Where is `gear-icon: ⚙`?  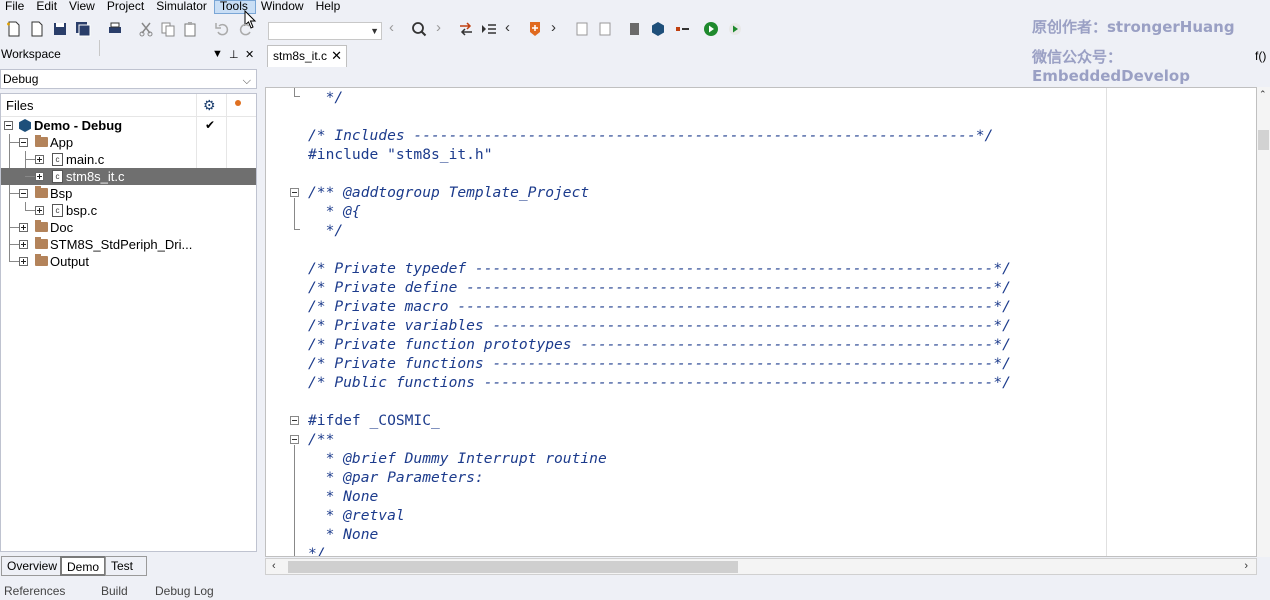
gear-icon: ⚙ is located at coordinates (209, 105).